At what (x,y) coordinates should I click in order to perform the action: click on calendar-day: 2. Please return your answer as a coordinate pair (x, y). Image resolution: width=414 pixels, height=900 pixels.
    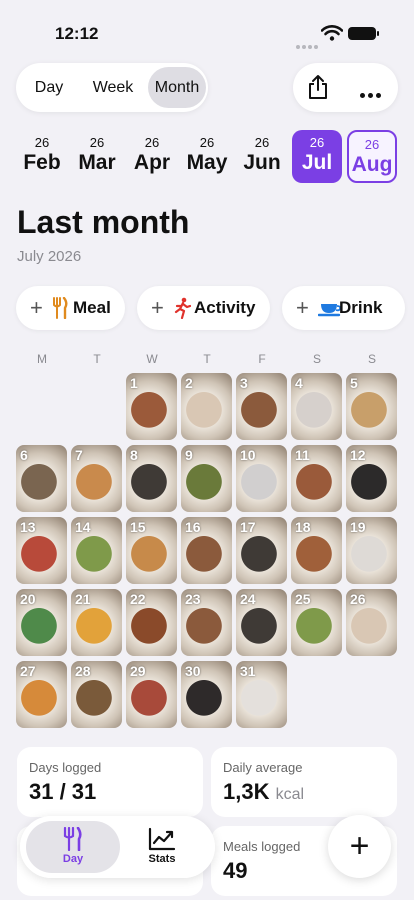
    Looking at the image, I should click on (206, 406).